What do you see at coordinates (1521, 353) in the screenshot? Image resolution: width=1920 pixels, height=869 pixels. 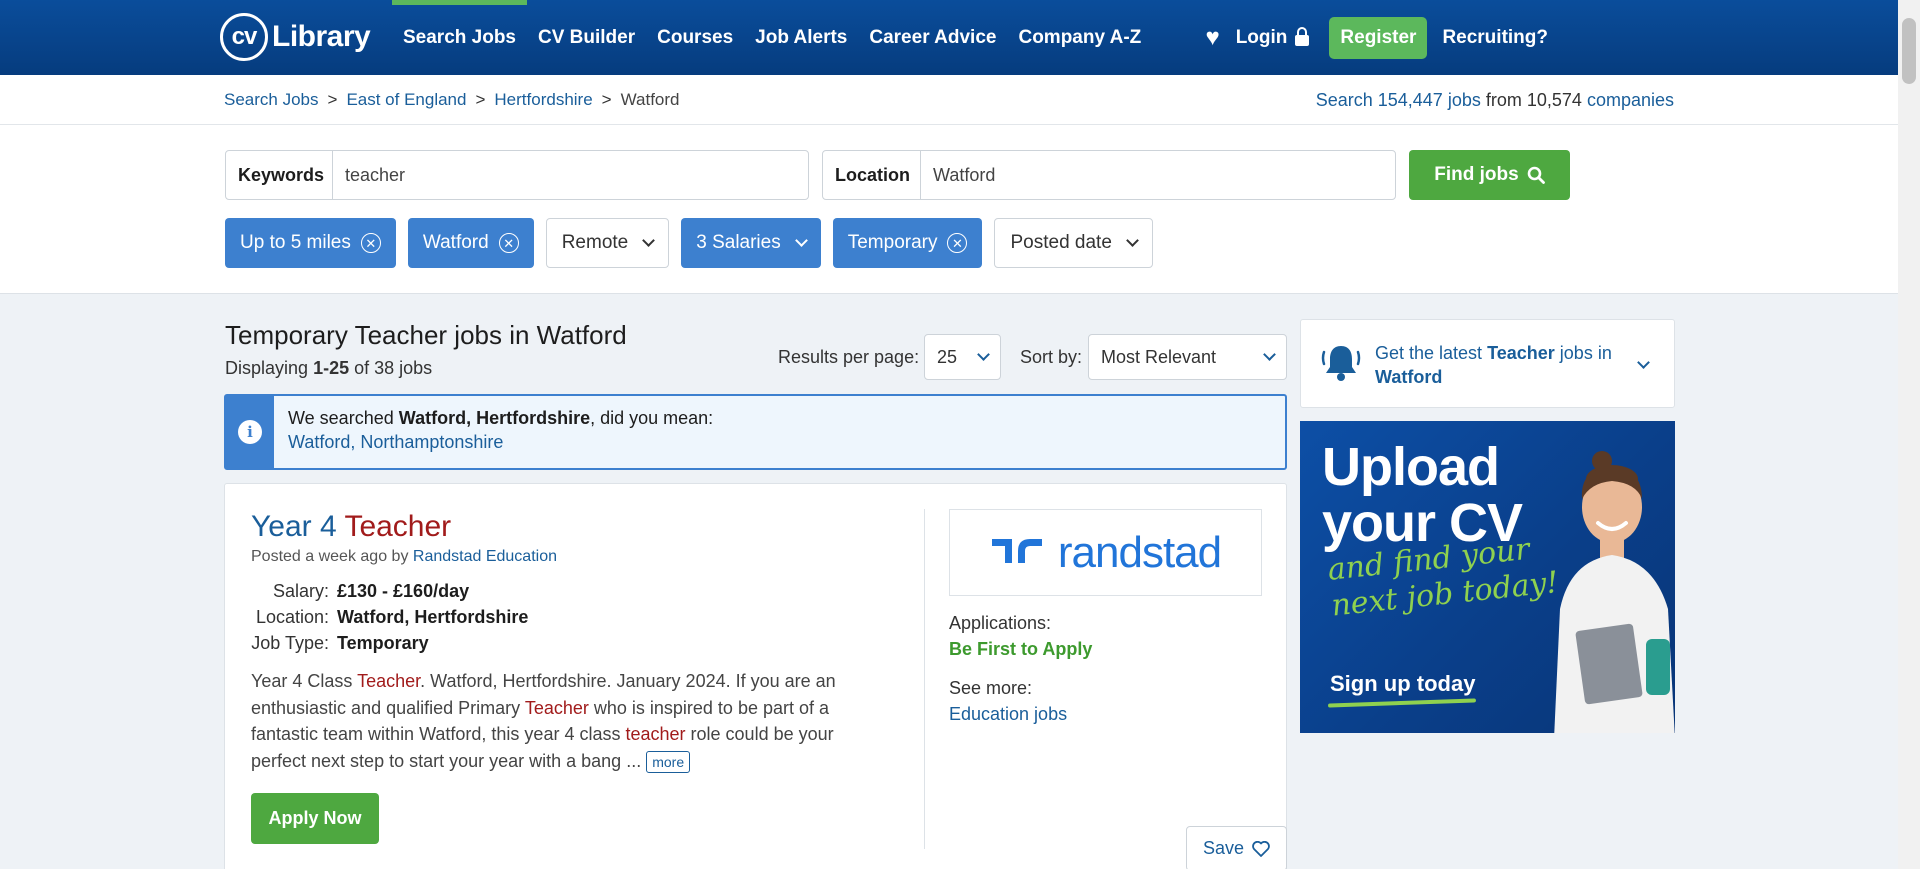 I see `alert-keyword: Teacher` at bounding box center [1521, 353].